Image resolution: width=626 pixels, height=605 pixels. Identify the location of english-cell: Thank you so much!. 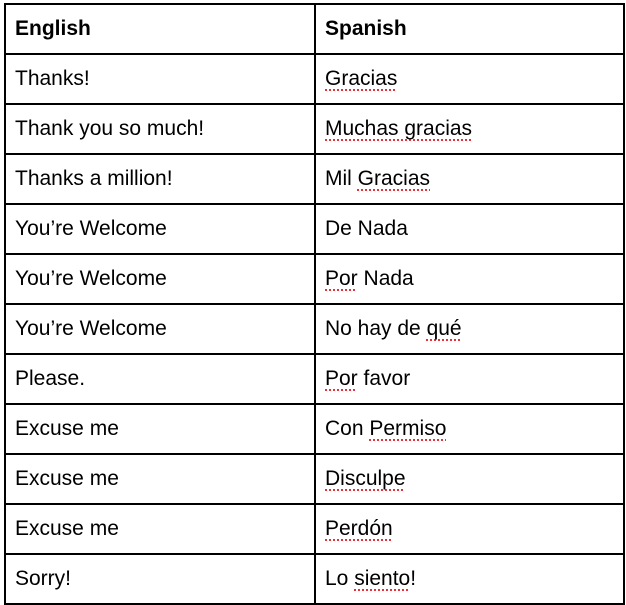
(160, 129).